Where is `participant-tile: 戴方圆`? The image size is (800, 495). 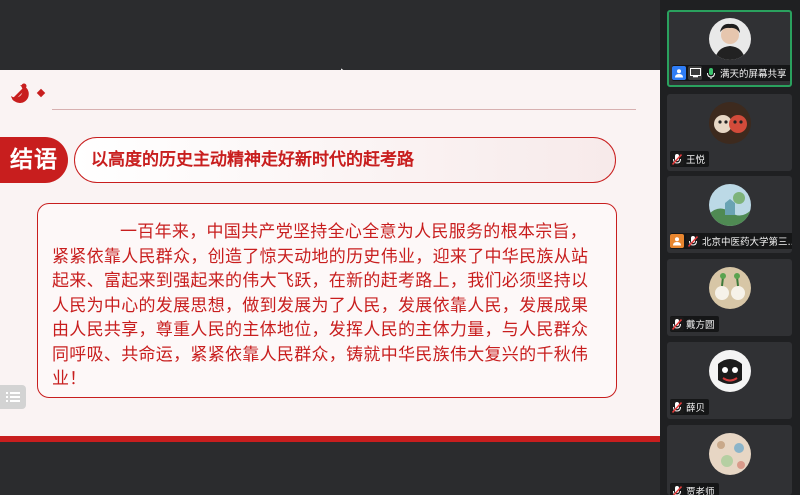 participant-tile: 戴方圆 is located at coordinates (729, 297).